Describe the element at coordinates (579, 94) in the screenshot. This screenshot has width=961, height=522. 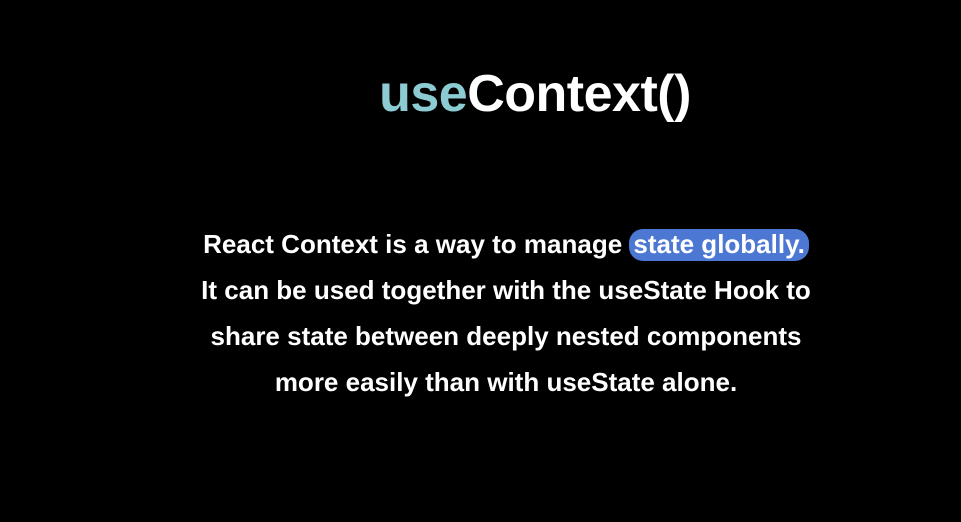
I see `title-main: Context()` at that location.